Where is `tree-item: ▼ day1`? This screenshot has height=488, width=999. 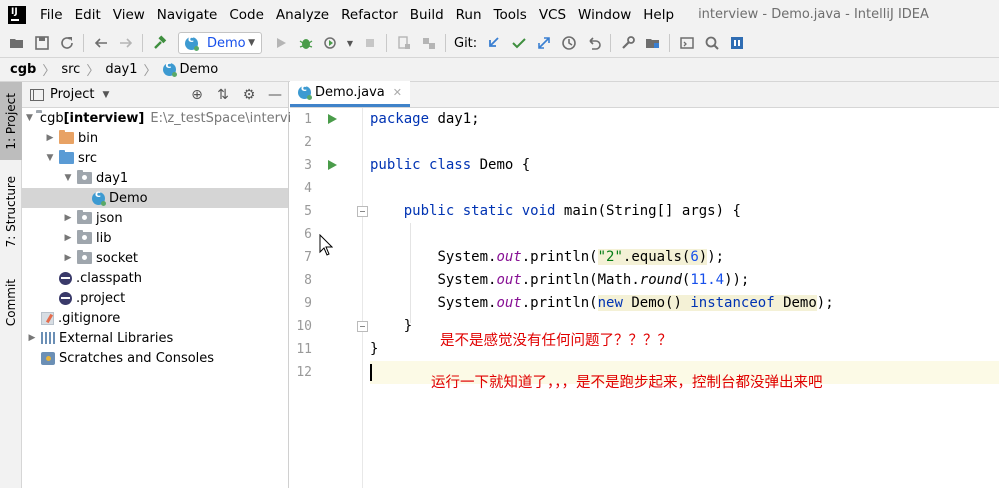
tree-item: ▼ day1 is located at coordinates (155, 178).